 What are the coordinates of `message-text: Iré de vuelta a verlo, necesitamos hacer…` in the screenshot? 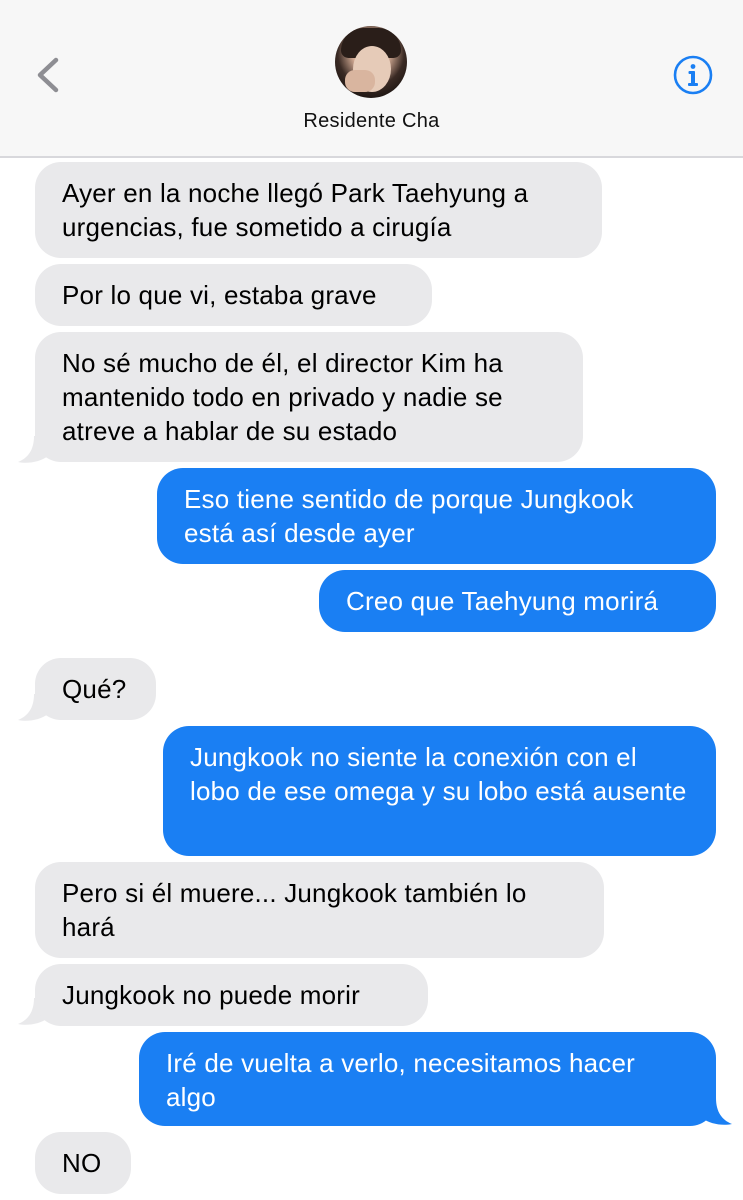 It's located at (401, 1080).